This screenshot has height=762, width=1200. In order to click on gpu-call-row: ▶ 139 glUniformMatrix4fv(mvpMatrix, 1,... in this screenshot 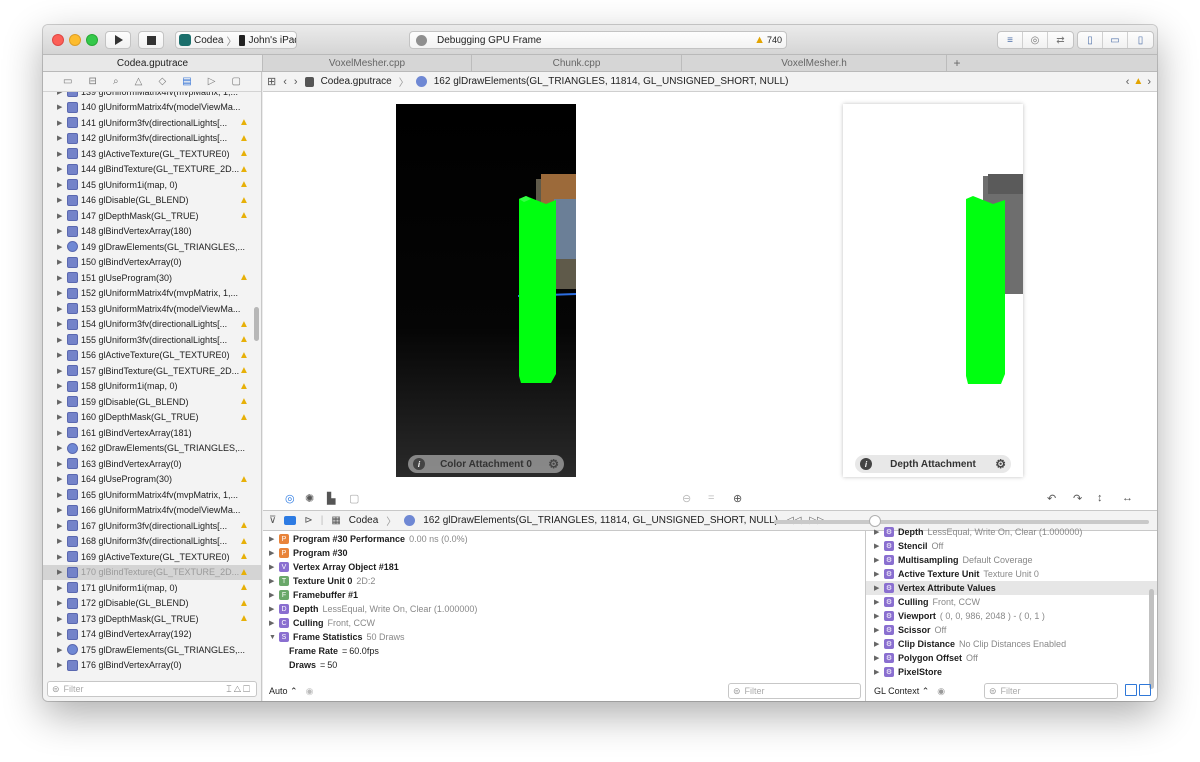, I will do `click(152, 96)`.